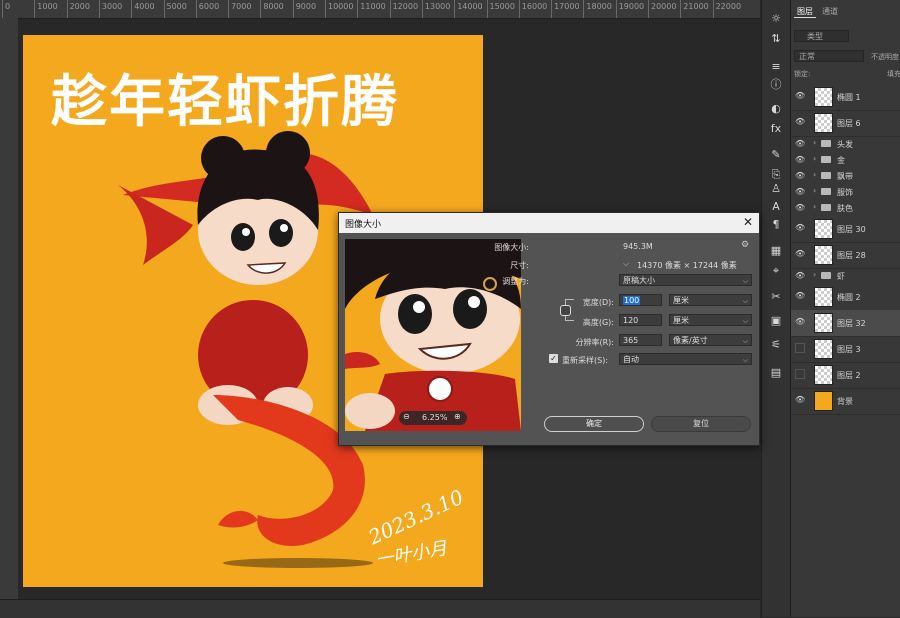 This screenshot has width=900, height=618. What do you see at coordinates (805, 12) in the screenshot?
I see `tab-layers: 图层` at bounding box center [805, 12].